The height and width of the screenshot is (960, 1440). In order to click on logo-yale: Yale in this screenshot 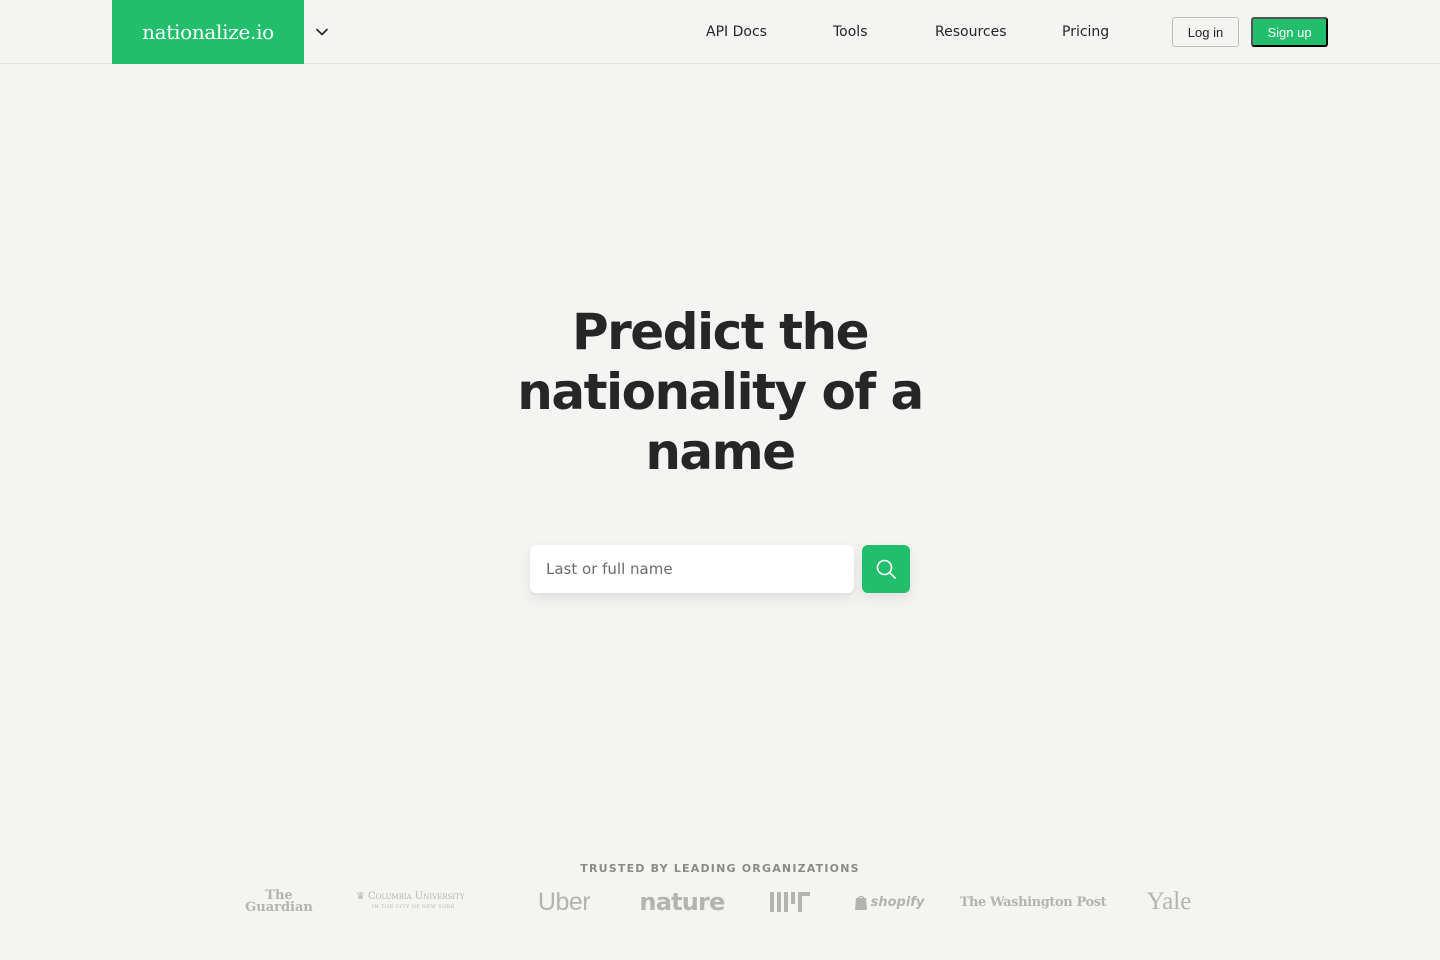, I will do `click(1169, 902)`.